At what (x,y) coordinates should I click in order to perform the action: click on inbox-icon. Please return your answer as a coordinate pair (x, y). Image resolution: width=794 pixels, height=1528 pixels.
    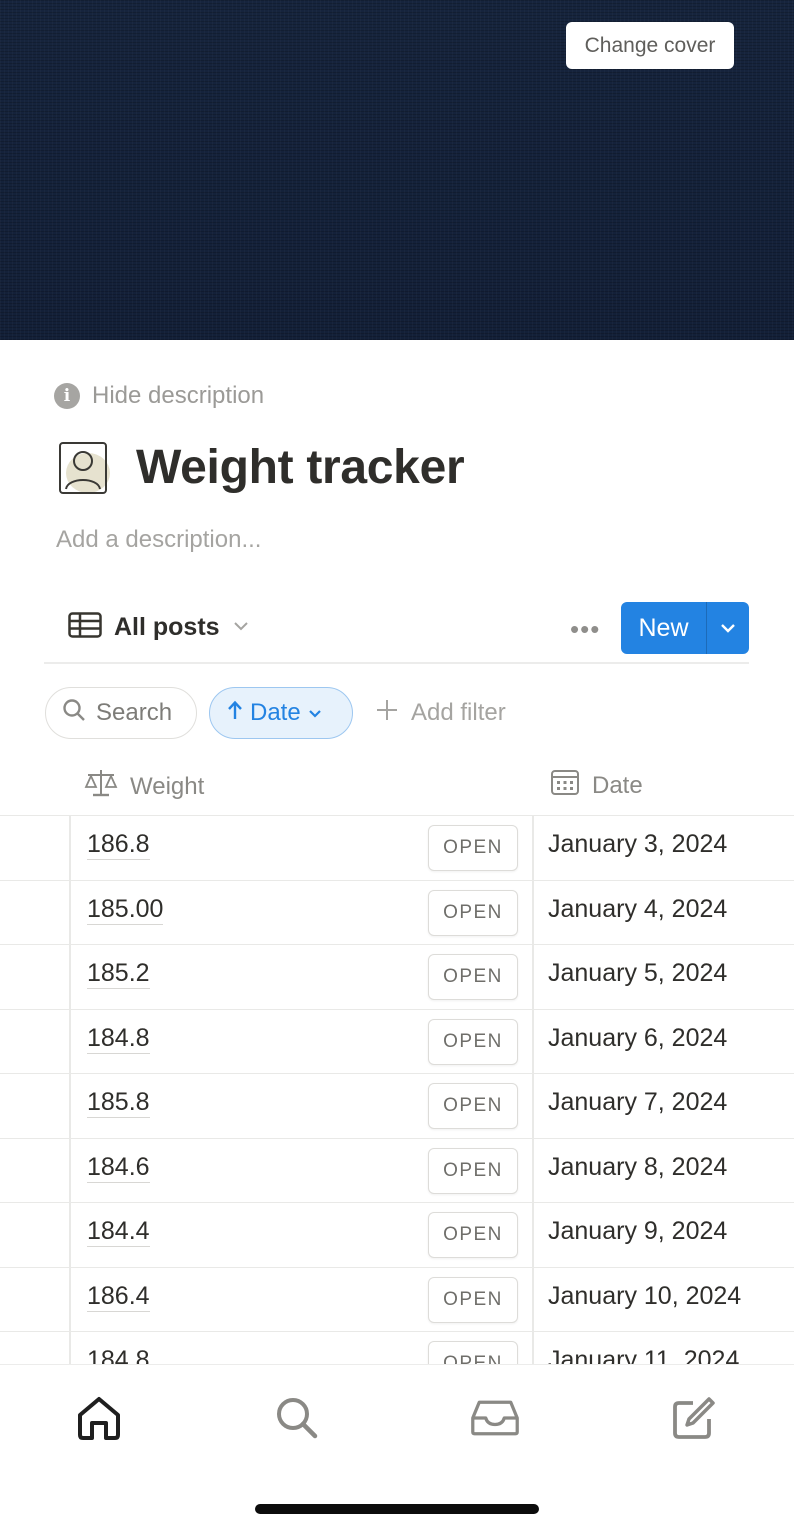
    Looking at the image, I should click on (495, 1418).